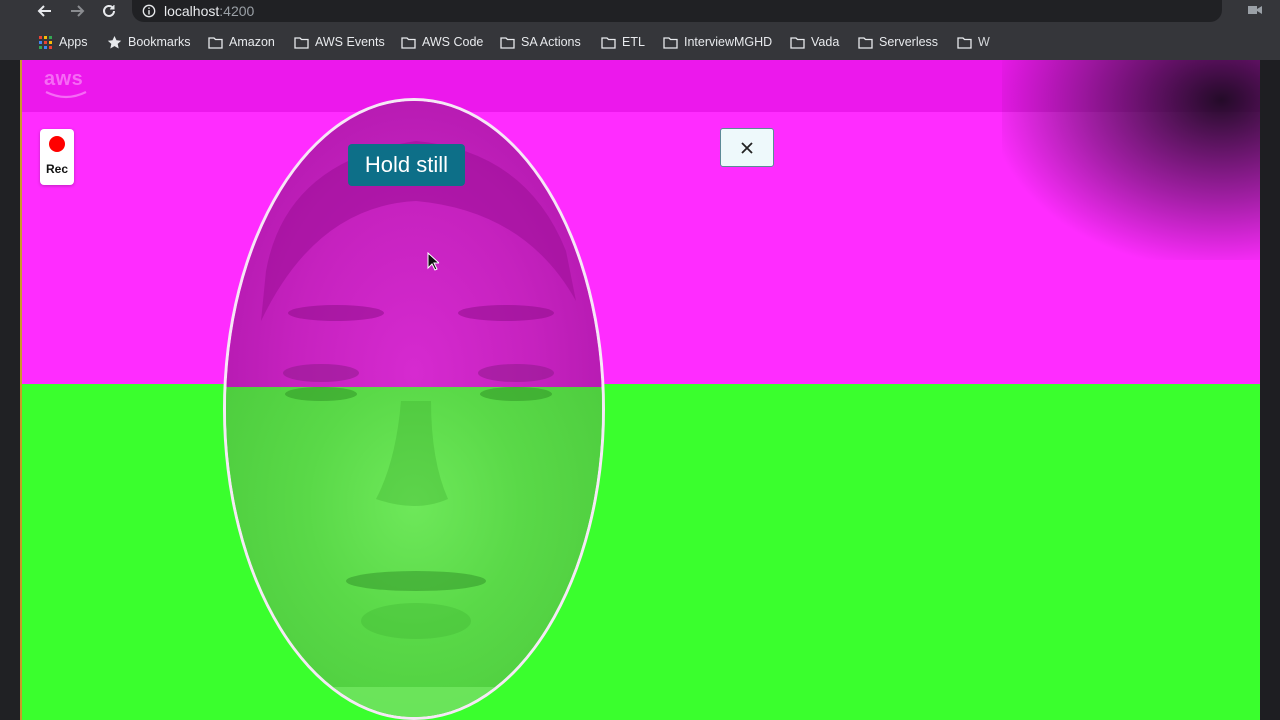 This screenshot has height=720, width=1280. I want to click on browser-toolbar: localhost:4200, so click(640, 12).